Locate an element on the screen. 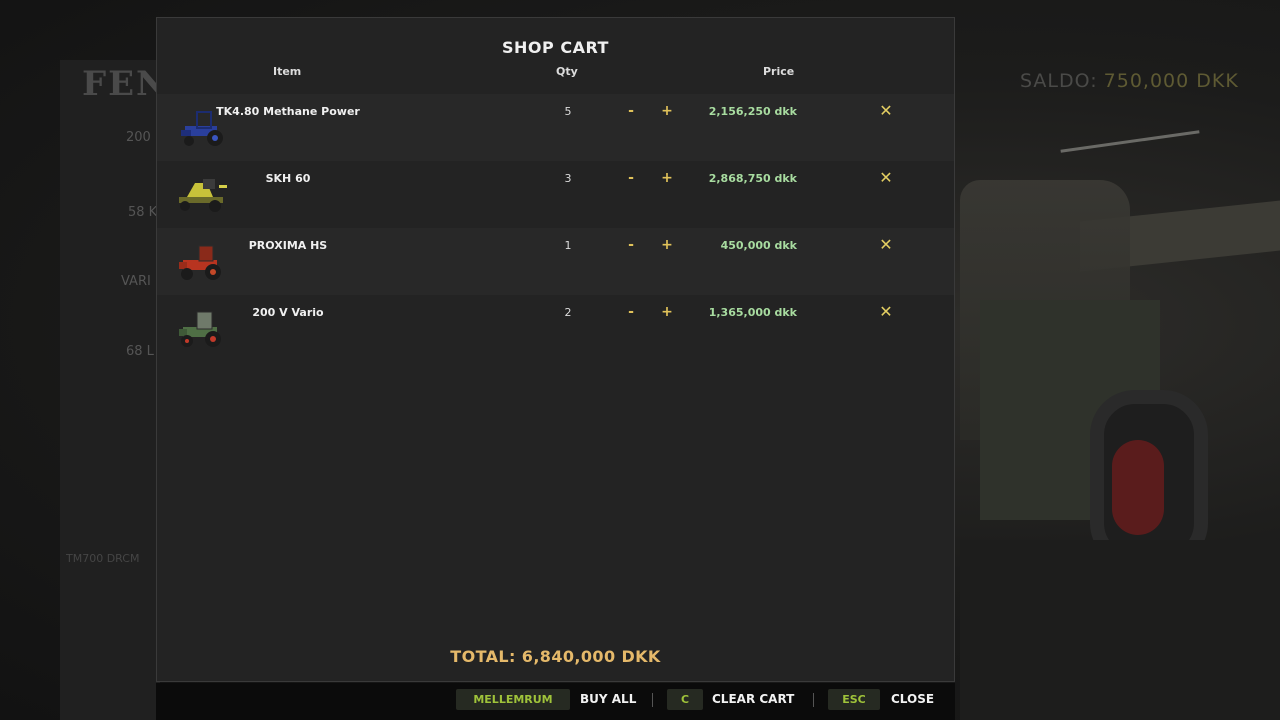 This screenshot has width=1280, height=720. balance-value: 750,000 DKK is located at coordinates (1171, 81).